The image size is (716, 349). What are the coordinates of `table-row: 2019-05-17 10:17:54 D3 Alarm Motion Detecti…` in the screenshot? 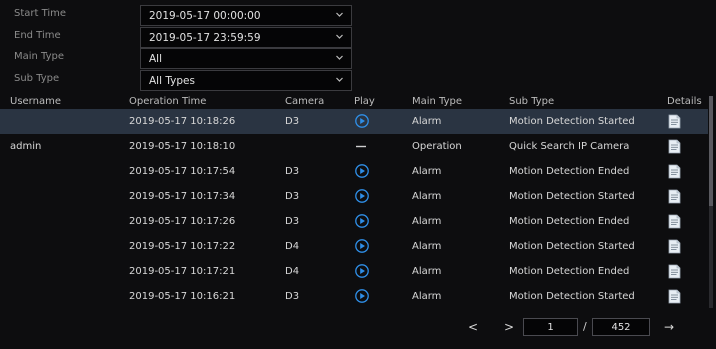 It's located at (354, 171).